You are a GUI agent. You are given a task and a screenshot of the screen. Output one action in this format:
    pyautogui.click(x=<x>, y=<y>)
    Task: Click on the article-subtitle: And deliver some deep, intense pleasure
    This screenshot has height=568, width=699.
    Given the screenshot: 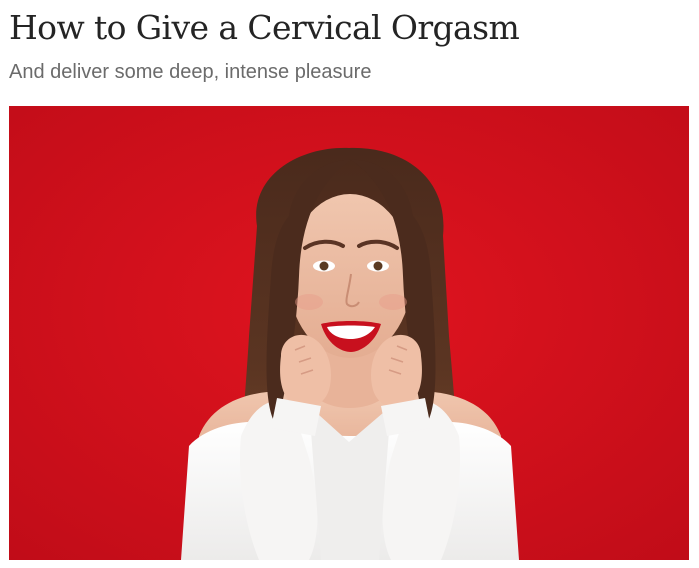 What is the action you would take?
    pyautogui.click(x=190, y=72)
    